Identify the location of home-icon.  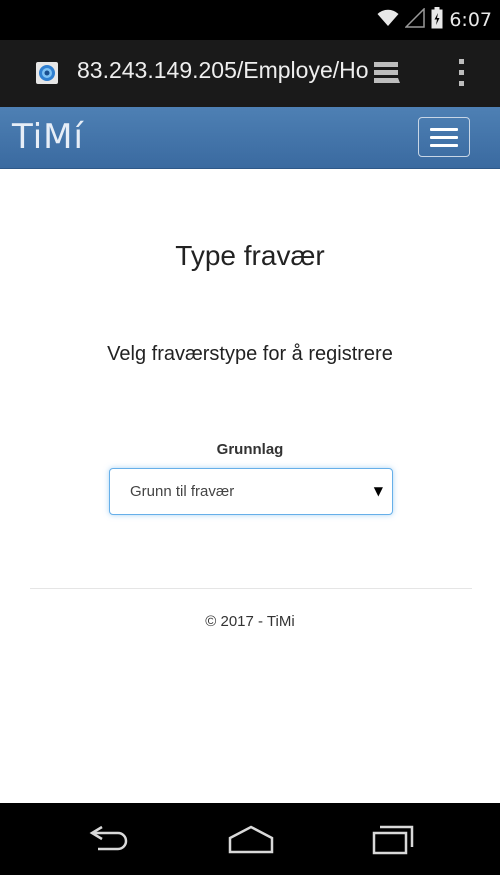
(251, 839).